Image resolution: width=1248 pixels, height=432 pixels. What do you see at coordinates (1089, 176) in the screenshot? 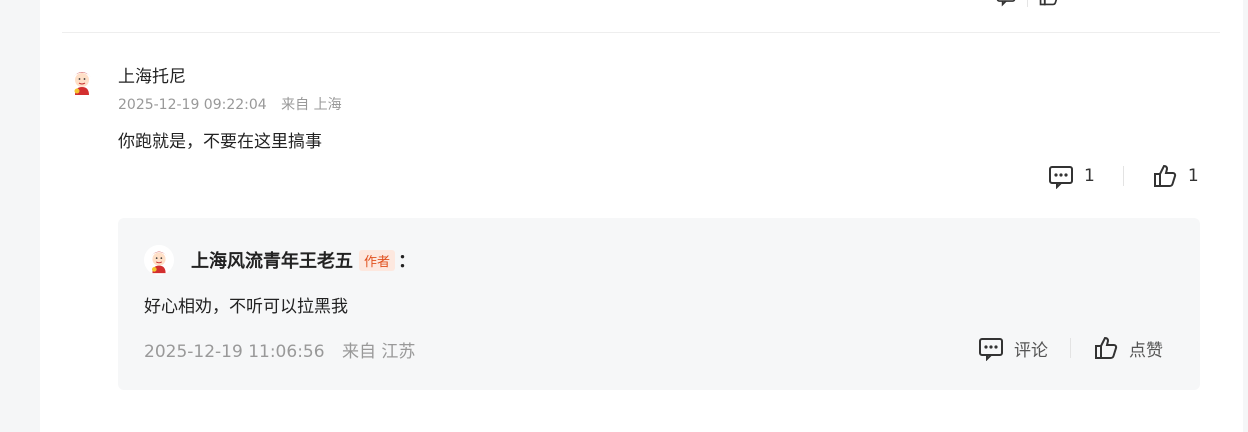
I see `reply-count: 1` at bounding box center [1089, 176].